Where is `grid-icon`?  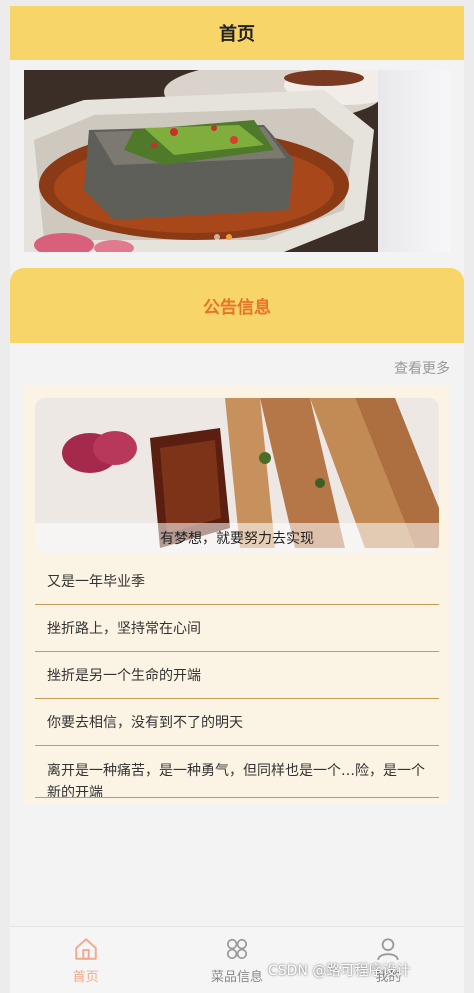 grid-icon is located at coordinates (237, 949).